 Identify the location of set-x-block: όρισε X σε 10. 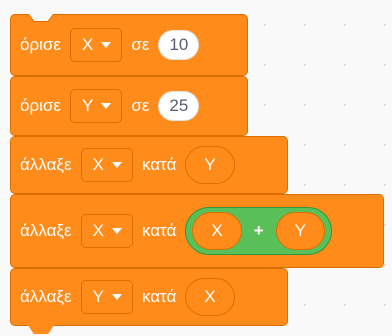
(129, 45).